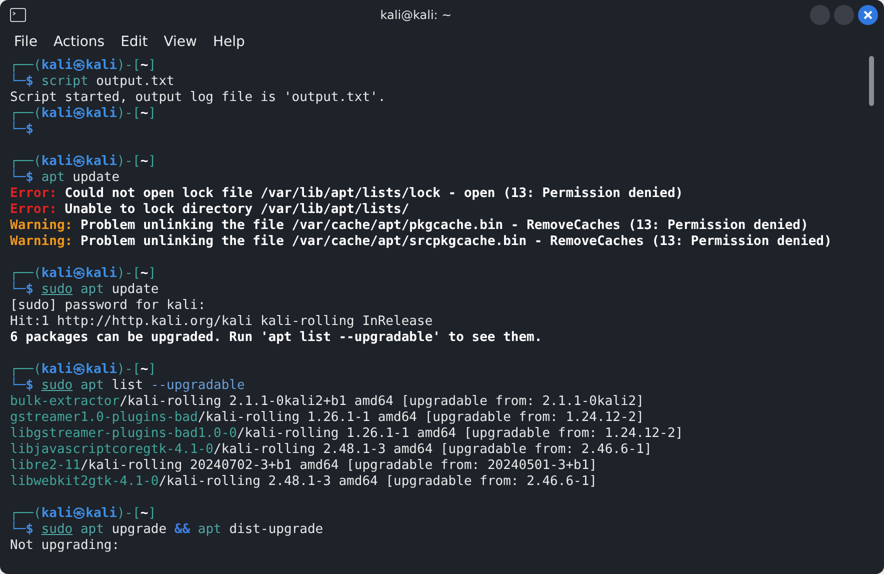 The height and width of the screenshot is (574, 884). Describe the element at coordinates (182, 530) in the screenshot. I see `command-operator: &&` at that location.